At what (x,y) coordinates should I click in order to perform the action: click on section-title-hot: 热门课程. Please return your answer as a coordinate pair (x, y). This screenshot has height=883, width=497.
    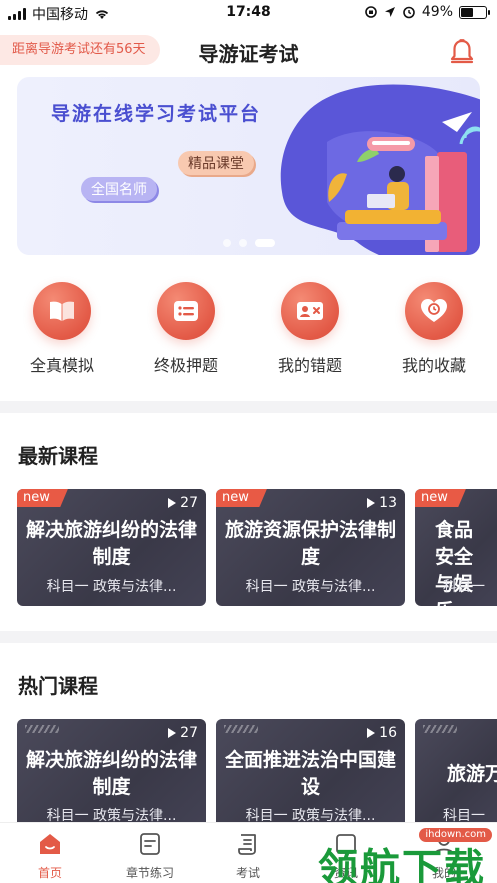
    Looking at the image, I should click on (58, 686).